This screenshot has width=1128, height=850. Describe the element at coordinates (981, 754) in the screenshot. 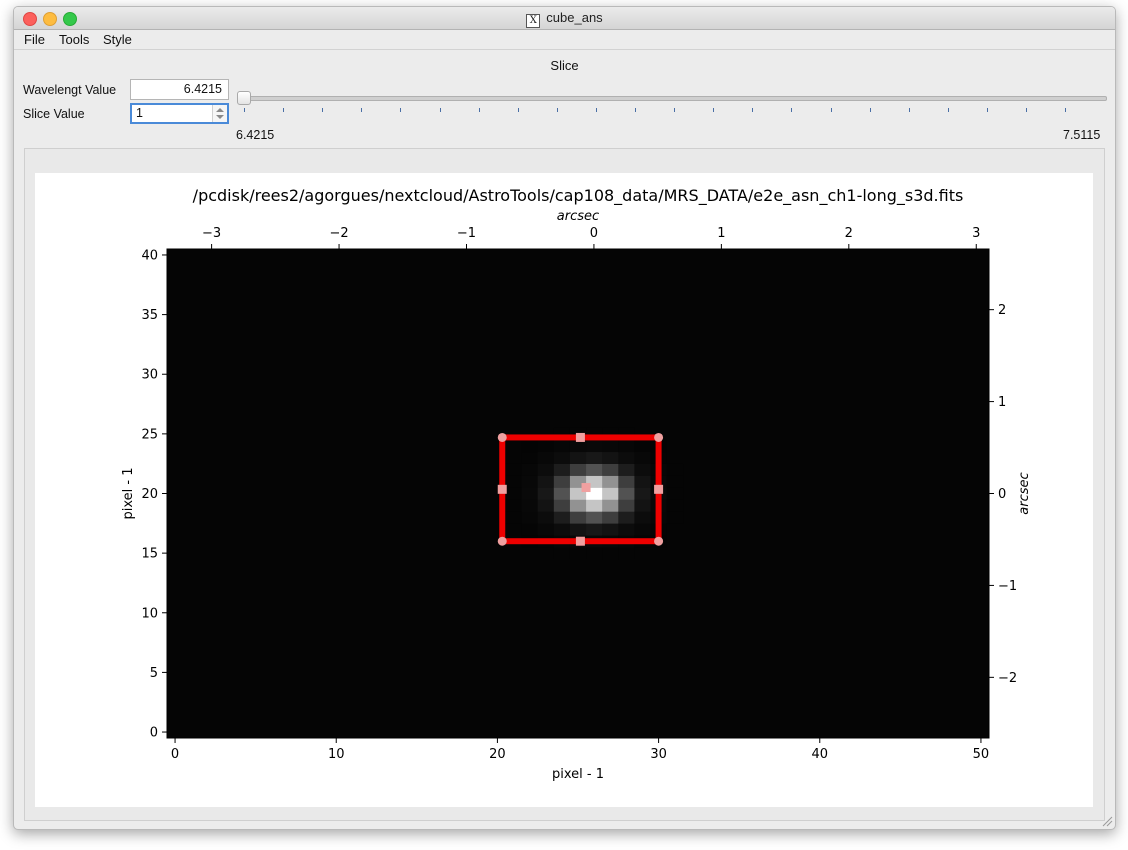

I see `x-tick-label: 50` at that location.